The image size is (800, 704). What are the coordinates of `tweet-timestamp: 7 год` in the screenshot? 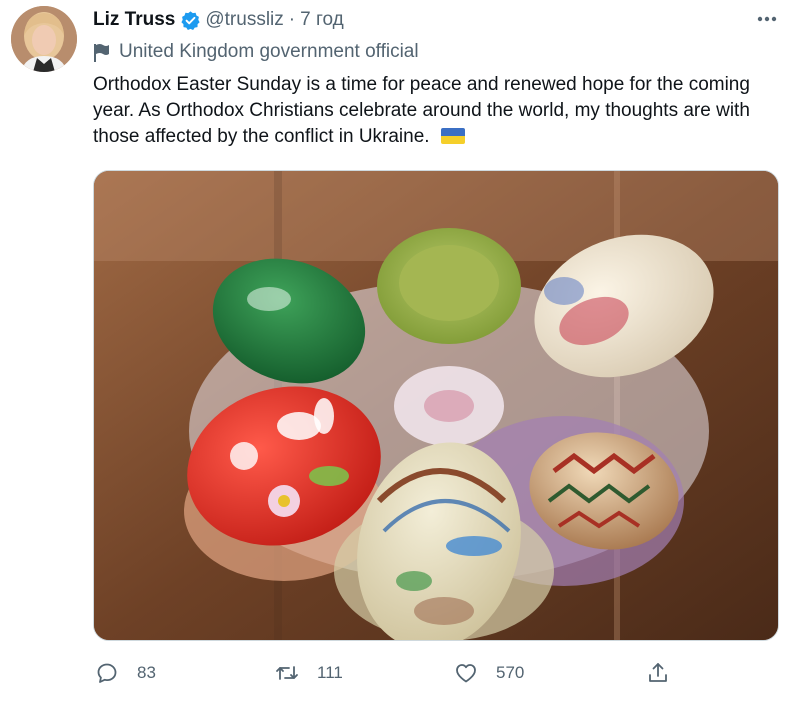 It's located at (322, 20).